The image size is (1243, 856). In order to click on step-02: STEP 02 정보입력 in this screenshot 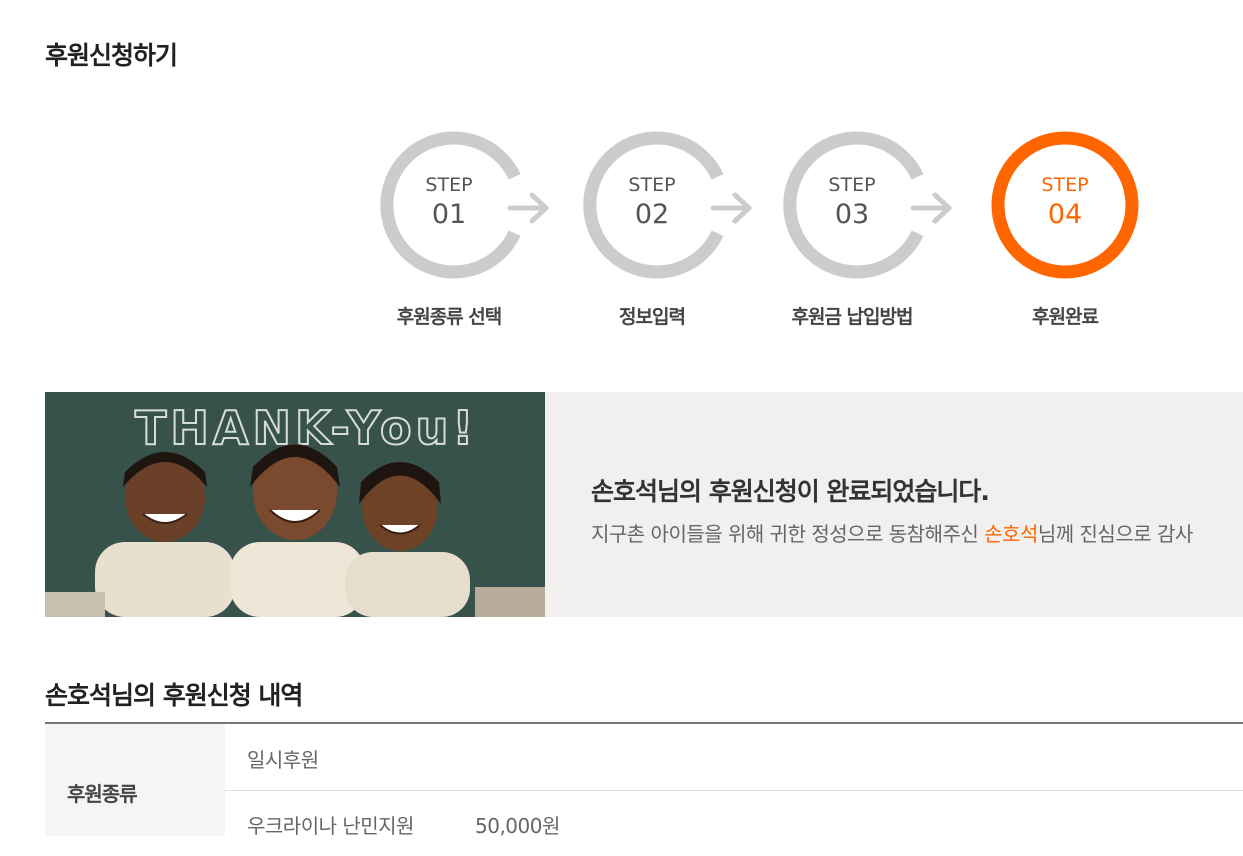, I will do `click(664, 229)`.